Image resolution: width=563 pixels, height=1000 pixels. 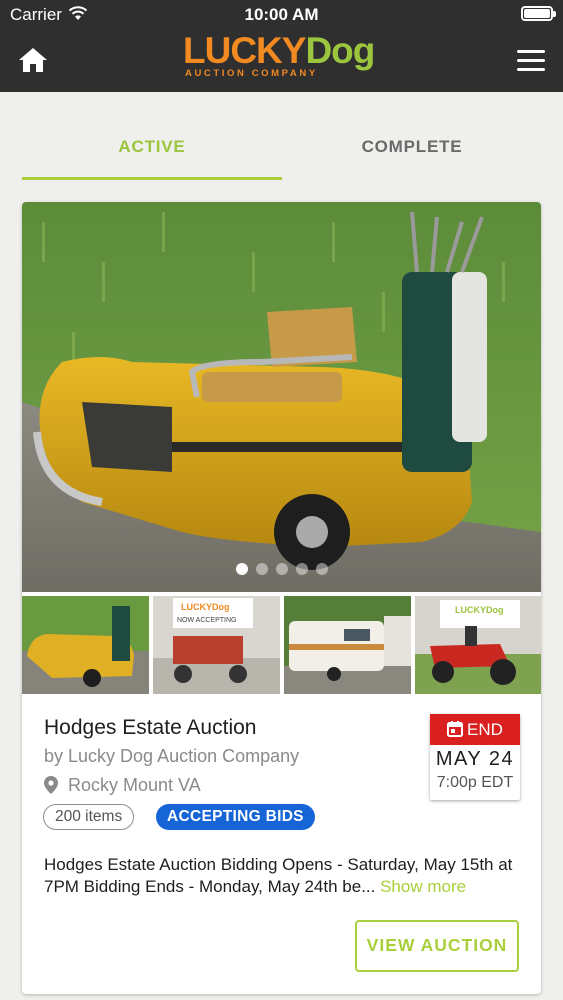 What do you see at coordinates (455, 729) in the screenshot?
I see `calendar-icon` at bounding box center [455, 729].